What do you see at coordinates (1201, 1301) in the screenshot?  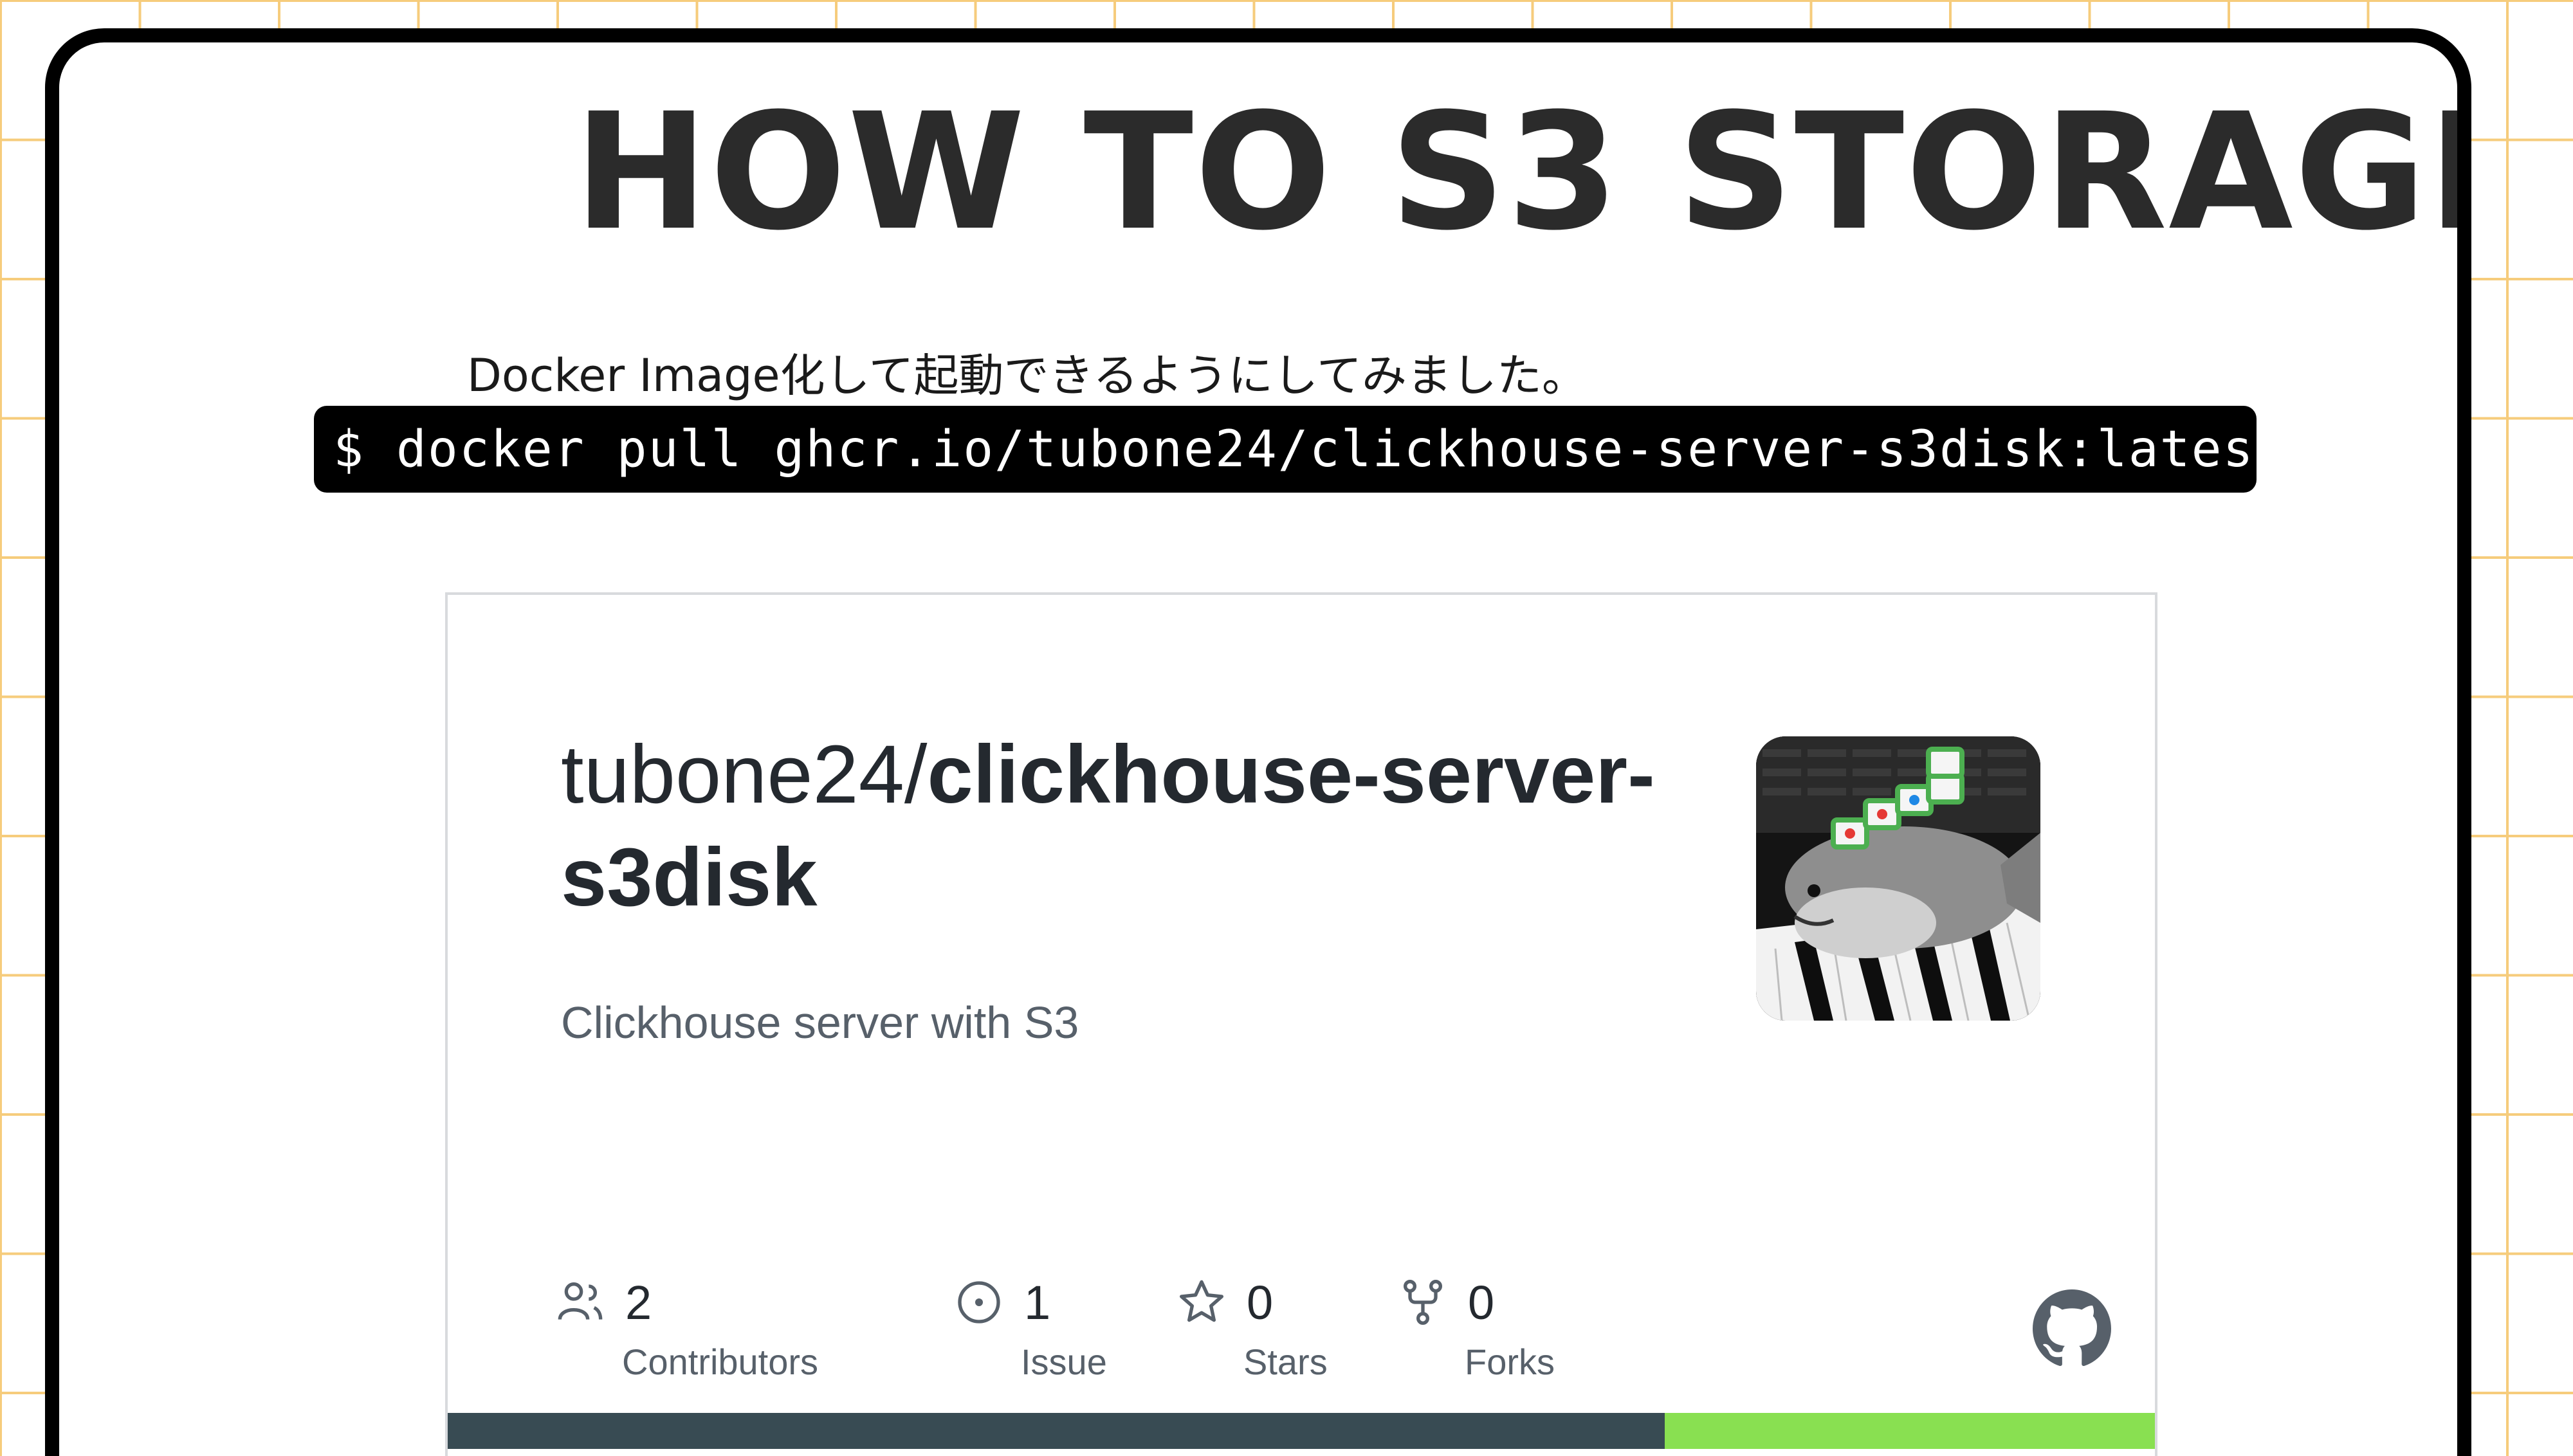 I see `star-icon` at bounding box center [1201, 1301].